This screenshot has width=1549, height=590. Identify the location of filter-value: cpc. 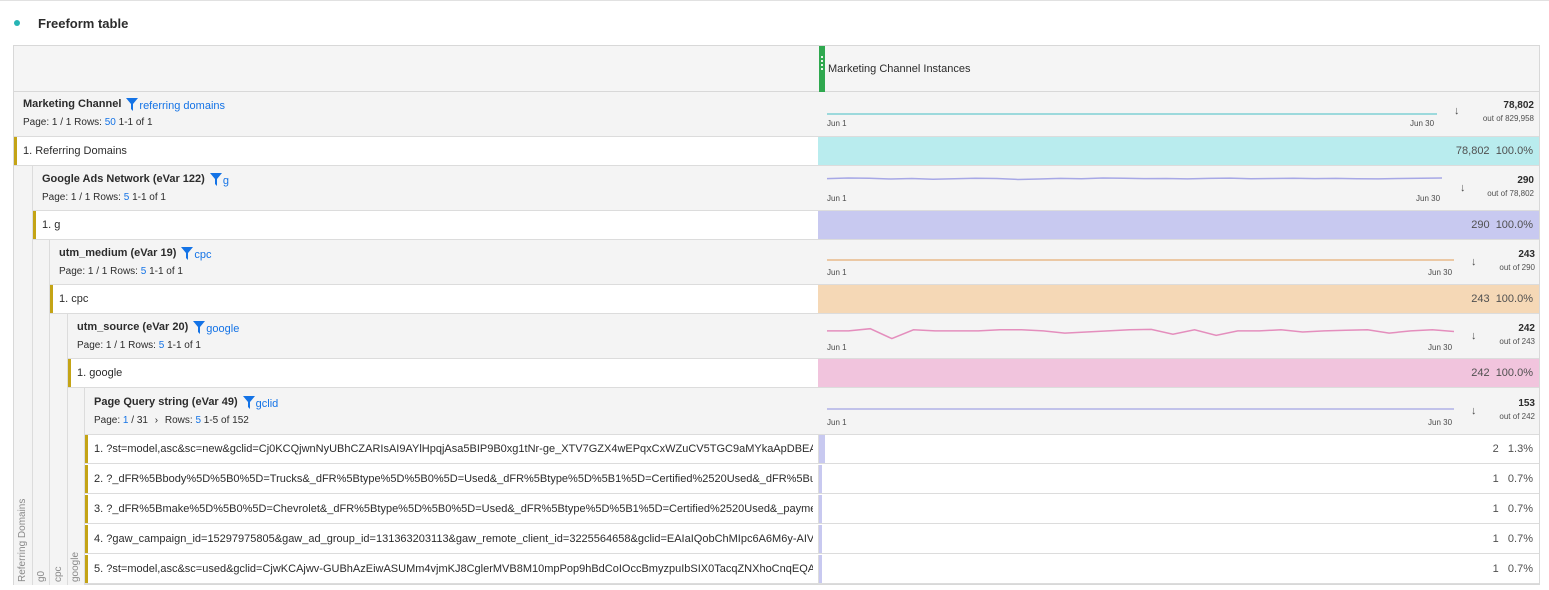
(202, 255).